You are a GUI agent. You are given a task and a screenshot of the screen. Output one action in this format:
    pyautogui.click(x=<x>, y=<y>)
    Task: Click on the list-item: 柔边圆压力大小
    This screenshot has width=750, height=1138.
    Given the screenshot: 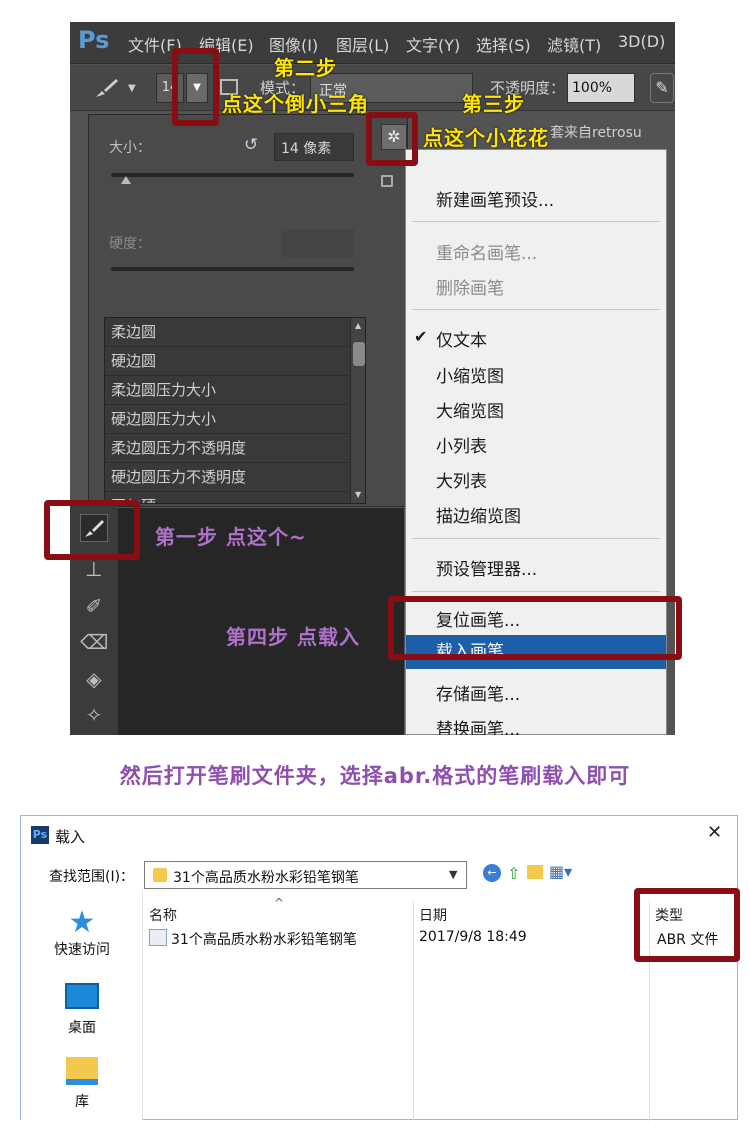 What is the action you would take?
    pyautogui.click(x=227, y=390)
    